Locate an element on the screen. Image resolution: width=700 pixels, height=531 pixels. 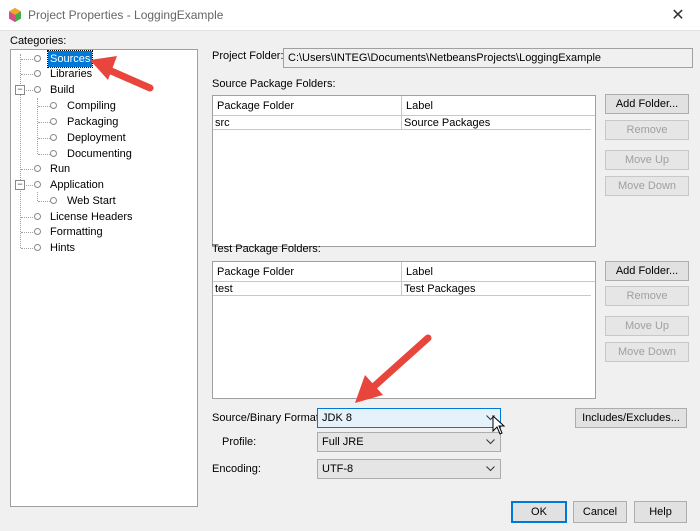
mouse-pointer-icon is located at coordinates (499, 424).